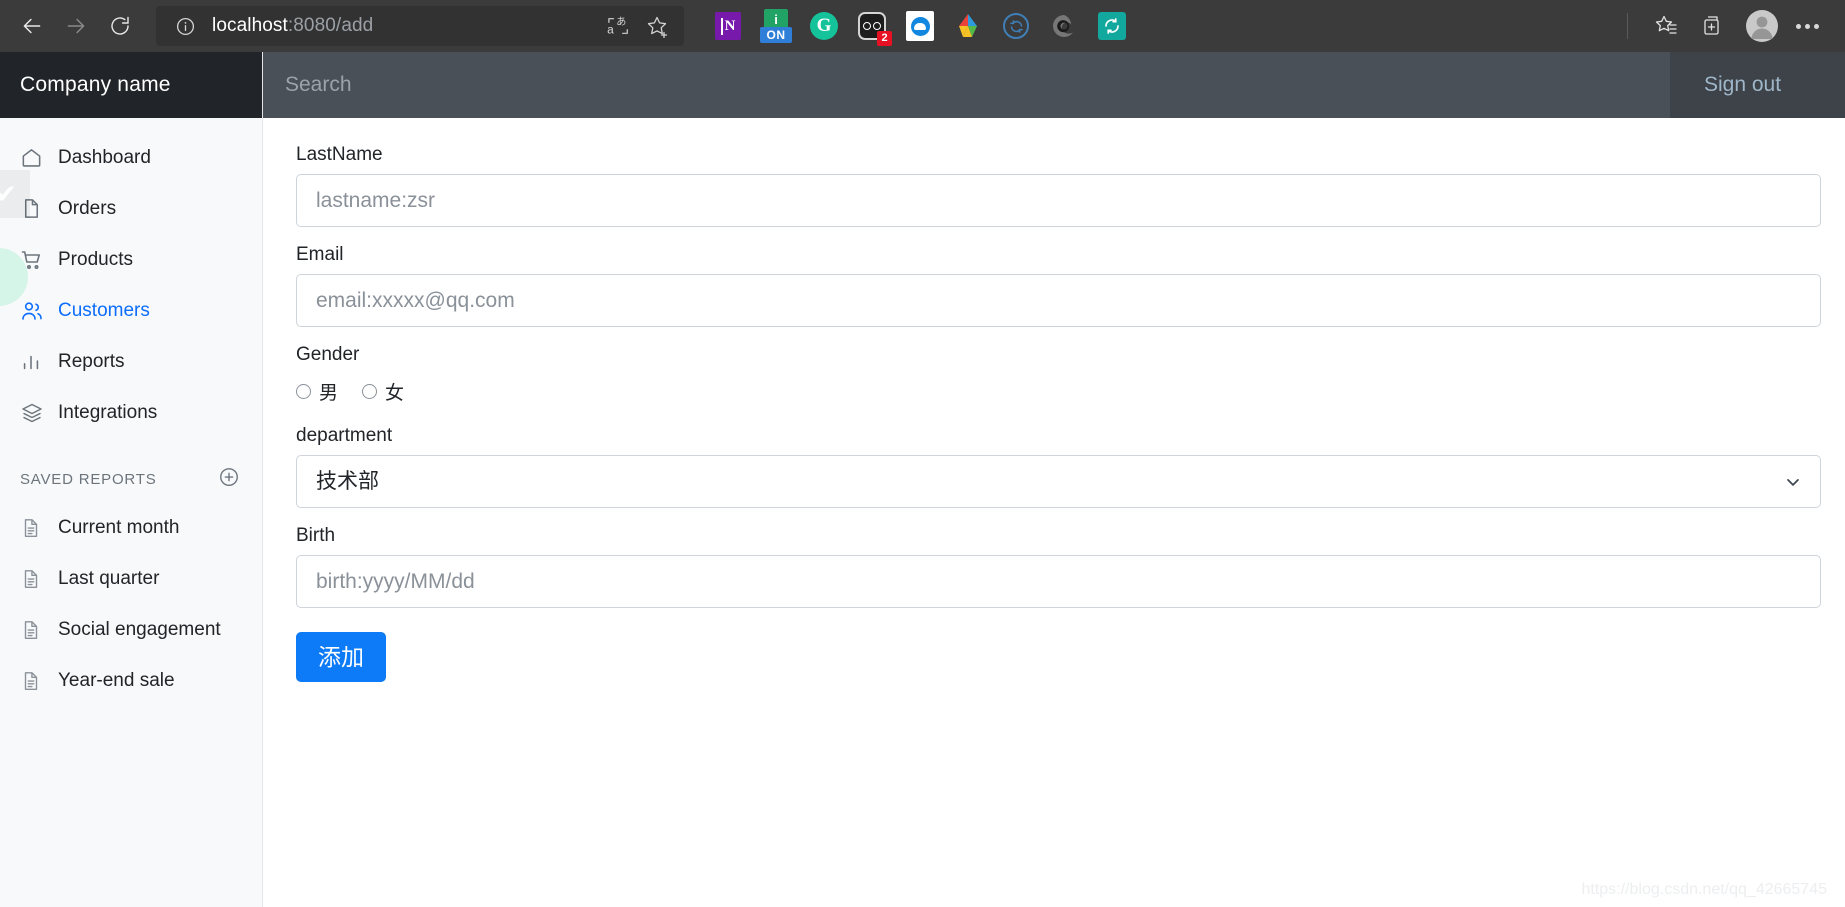 This screenshot has width=1845, height=907. What do you see at coordinates (109, 578) in the screenshot?
I see `sidebar-report-label: Last quarter` at bounding box center [109, 578].